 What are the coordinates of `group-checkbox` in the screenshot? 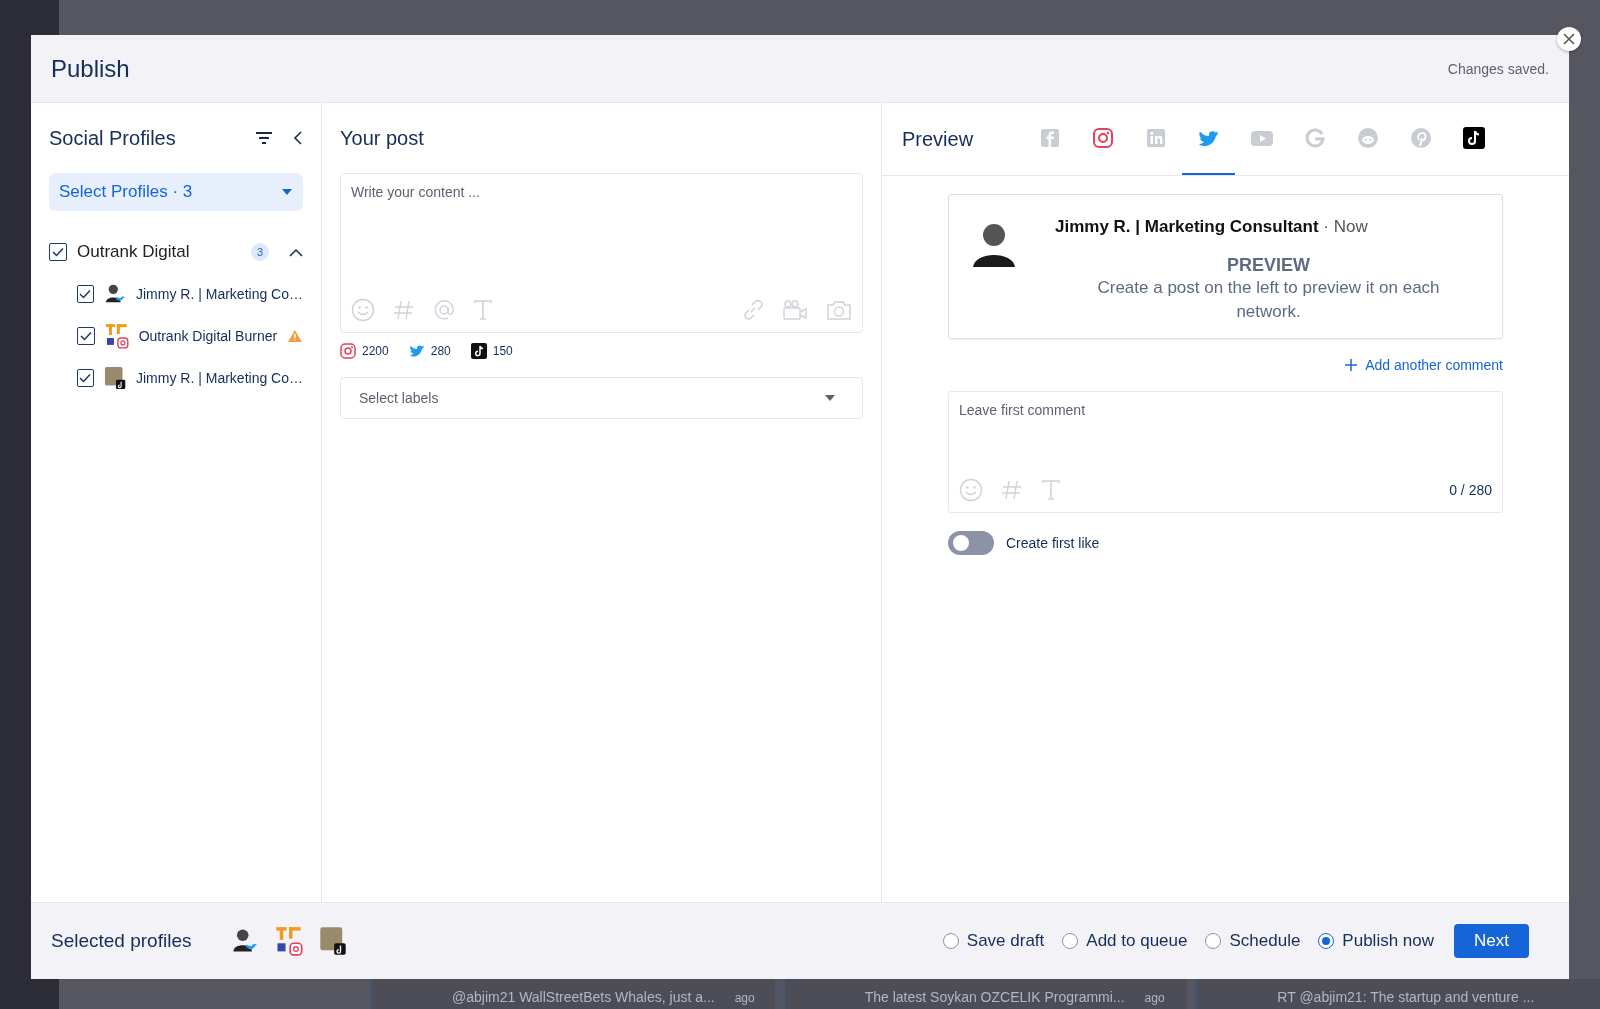 It's located at (58, 252).